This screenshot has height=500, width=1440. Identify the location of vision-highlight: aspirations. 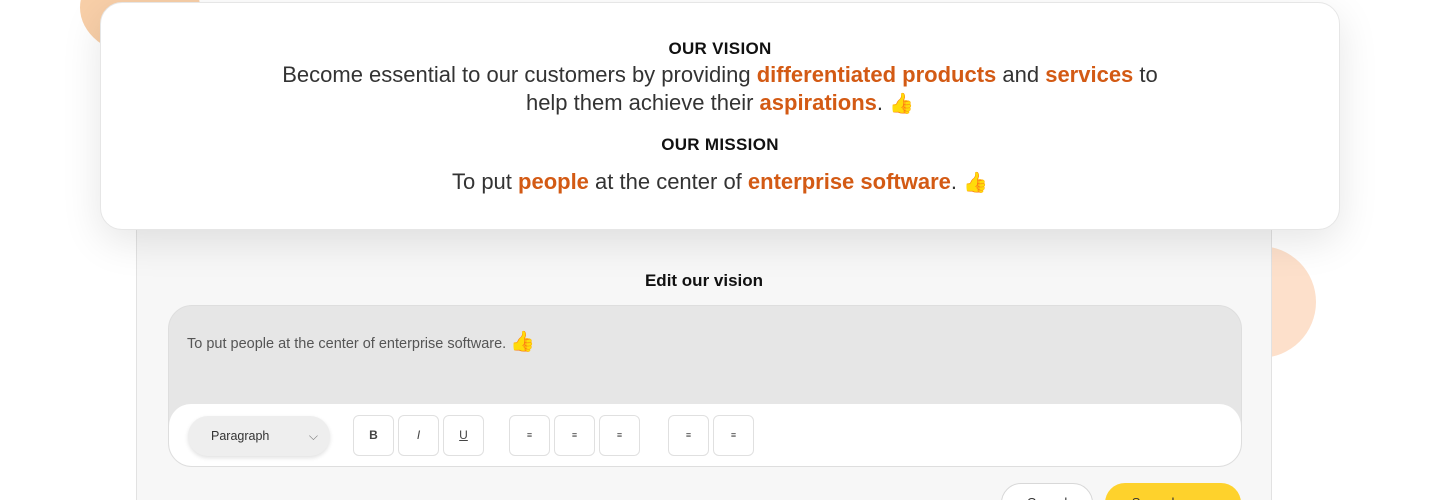
(818, 102).